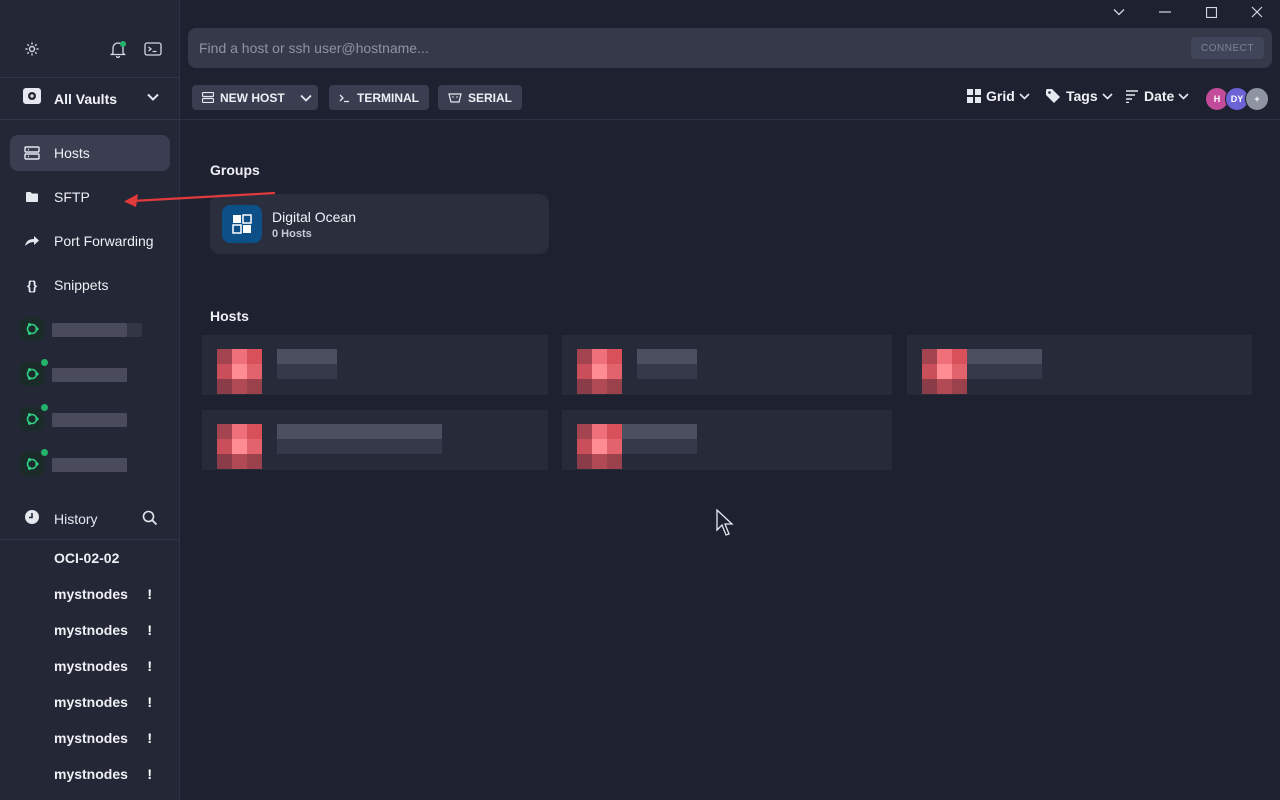  I want to click on folder-icon, so click(32, 197).